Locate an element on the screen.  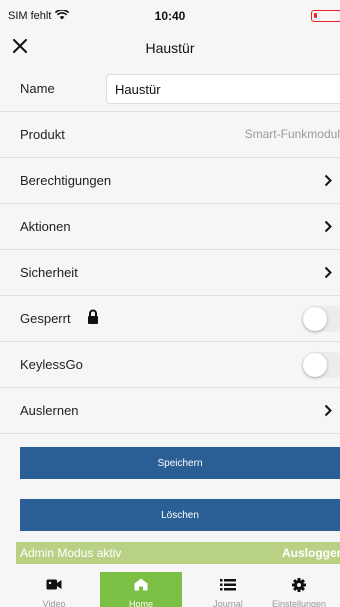
produkt-label: Produkt is located at coordinates (42, 134).